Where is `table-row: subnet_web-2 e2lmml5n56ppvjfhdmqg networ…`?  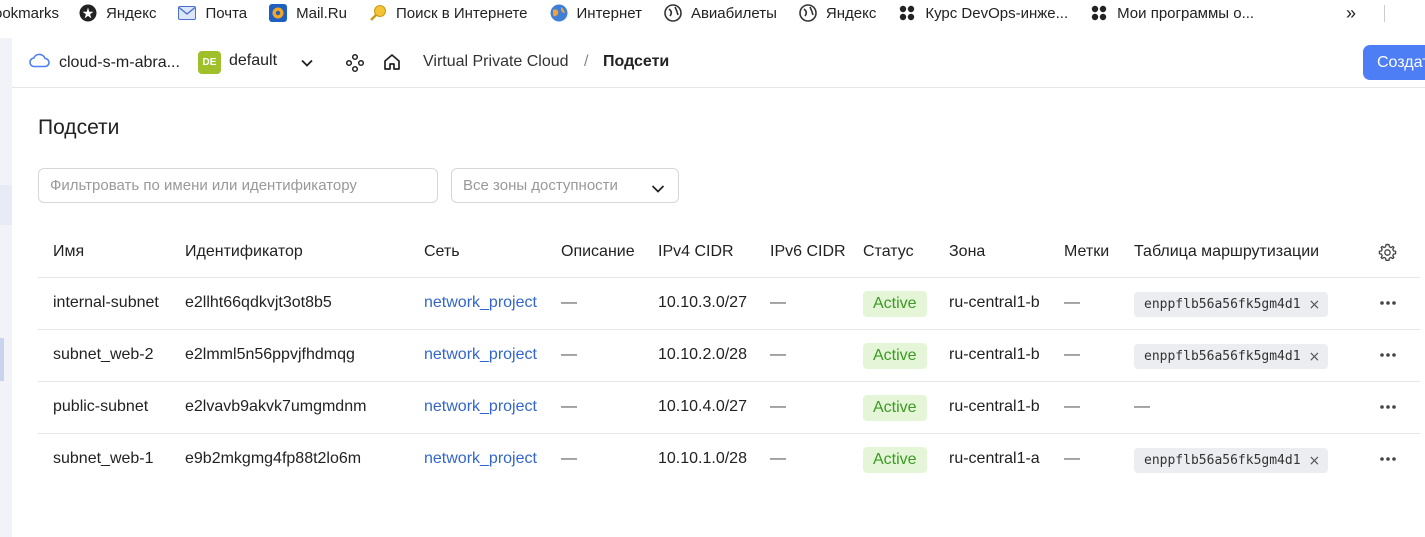 table-row: subnet_web-2 e2lmml5n56ppvjfhdmqg networ… is located at coordinates (729, 356).